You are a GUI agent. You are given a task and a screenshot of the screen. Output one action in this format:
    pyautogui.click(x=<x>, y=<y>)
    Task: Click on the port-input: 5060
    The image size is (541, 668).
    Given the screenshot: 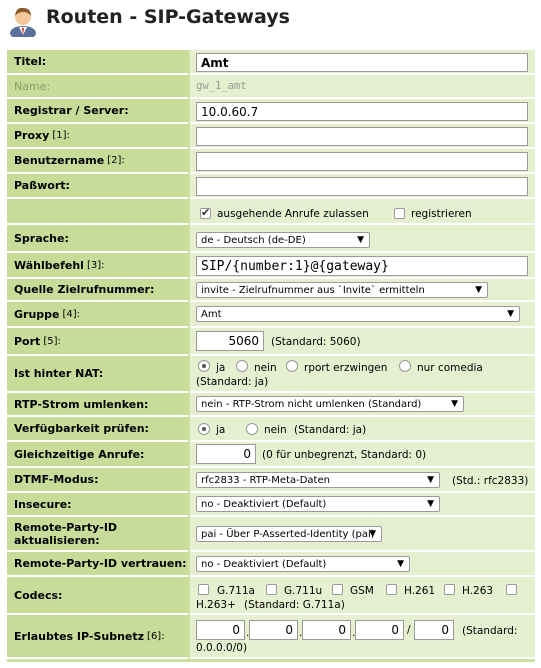 What is the action you would take?
    pyautogui.click(x=230, y=341)
    